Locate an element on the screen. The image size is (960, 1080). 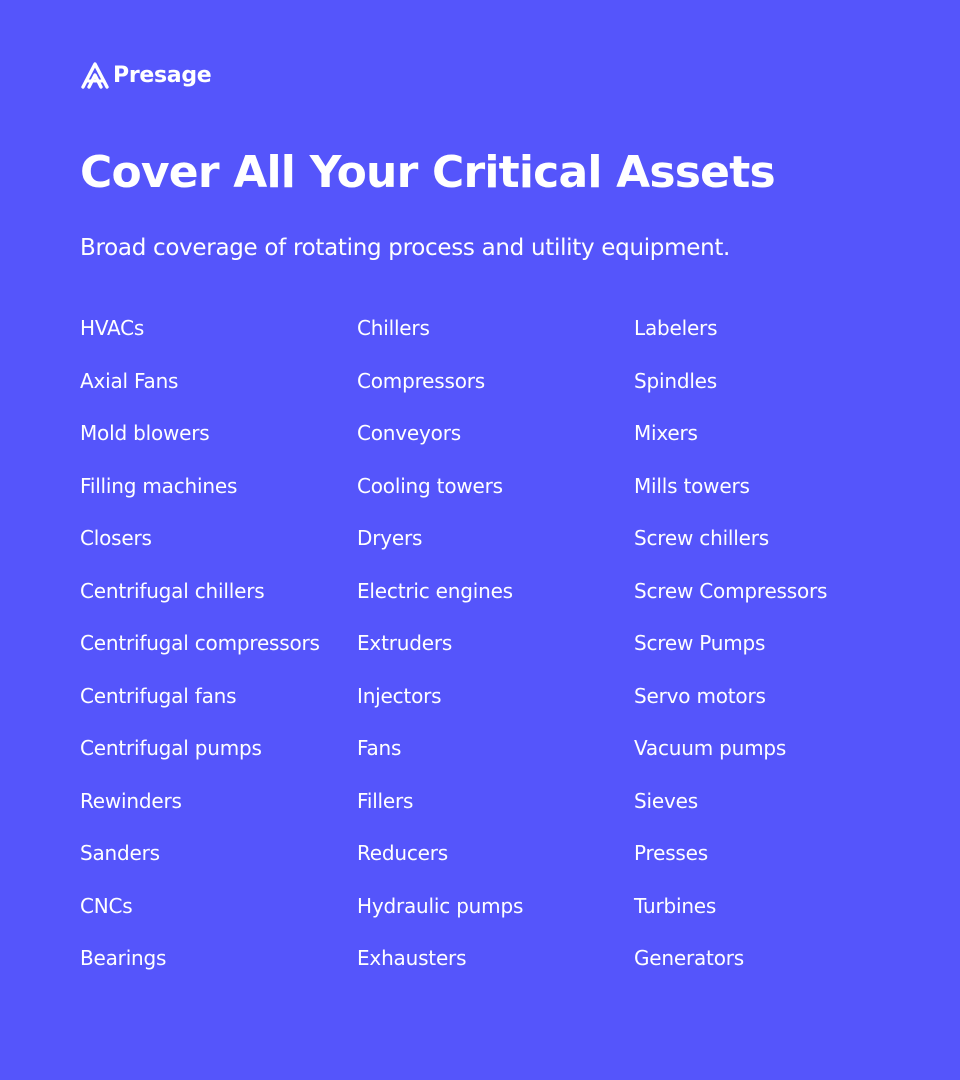
asset-list-item: Spindles is located at coordinates (675, 380).